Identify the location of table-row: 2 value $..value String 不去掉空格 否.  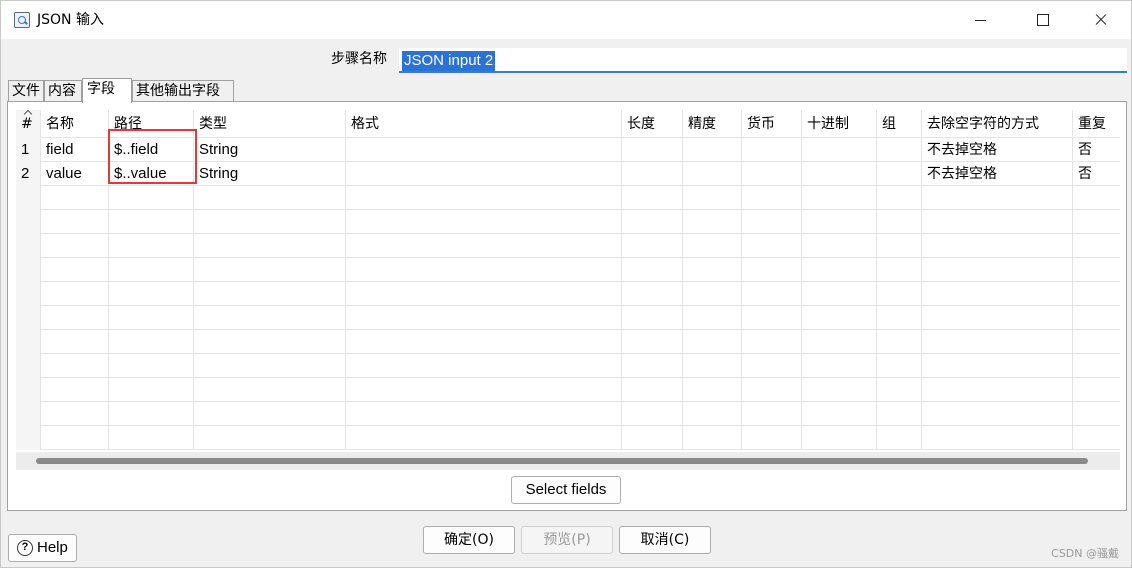
(568, 174).